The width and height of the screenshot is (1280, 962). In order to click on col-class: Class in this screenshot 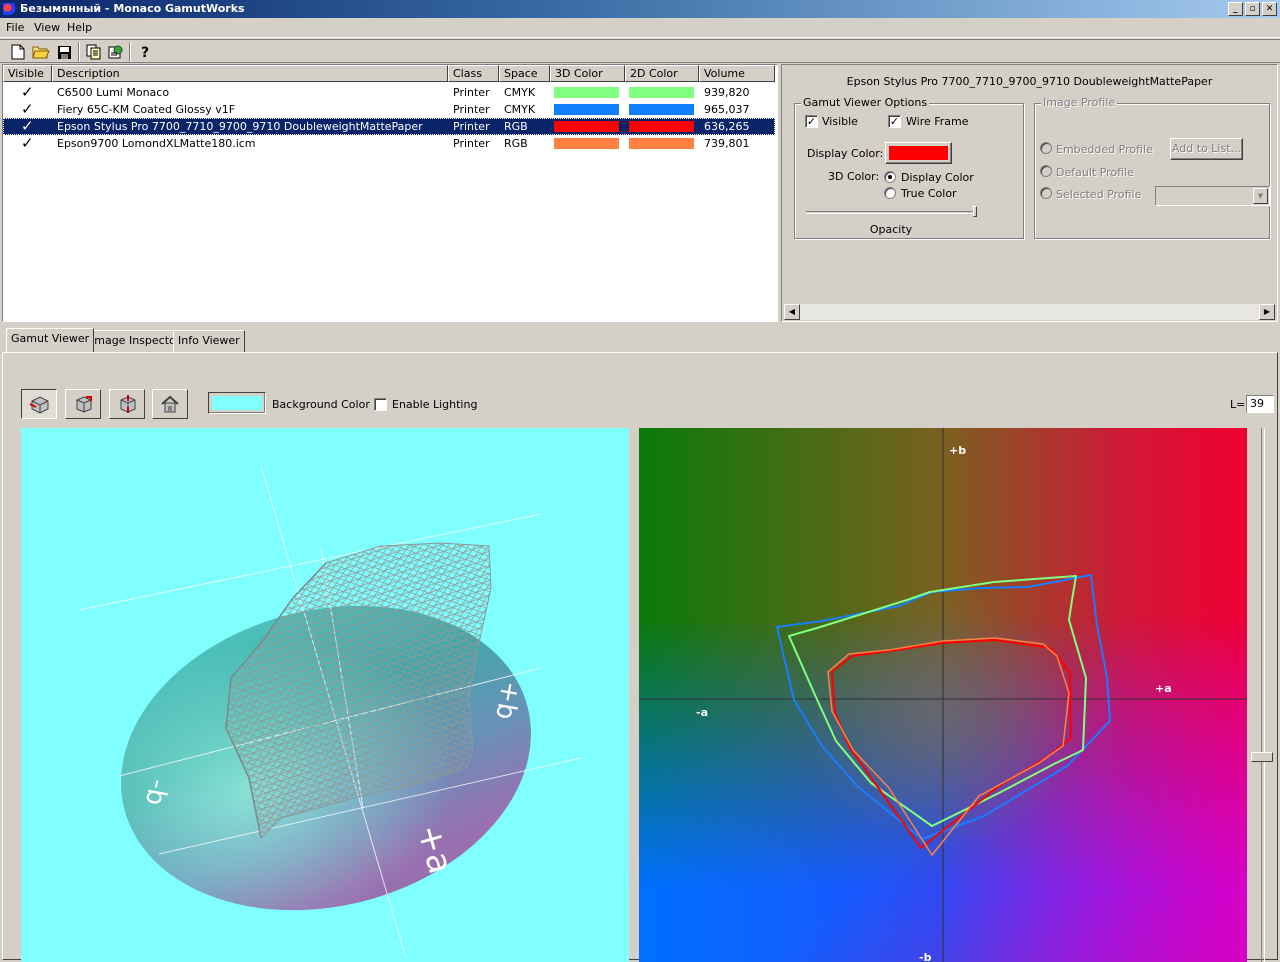, I will do `click(473, 73)`.